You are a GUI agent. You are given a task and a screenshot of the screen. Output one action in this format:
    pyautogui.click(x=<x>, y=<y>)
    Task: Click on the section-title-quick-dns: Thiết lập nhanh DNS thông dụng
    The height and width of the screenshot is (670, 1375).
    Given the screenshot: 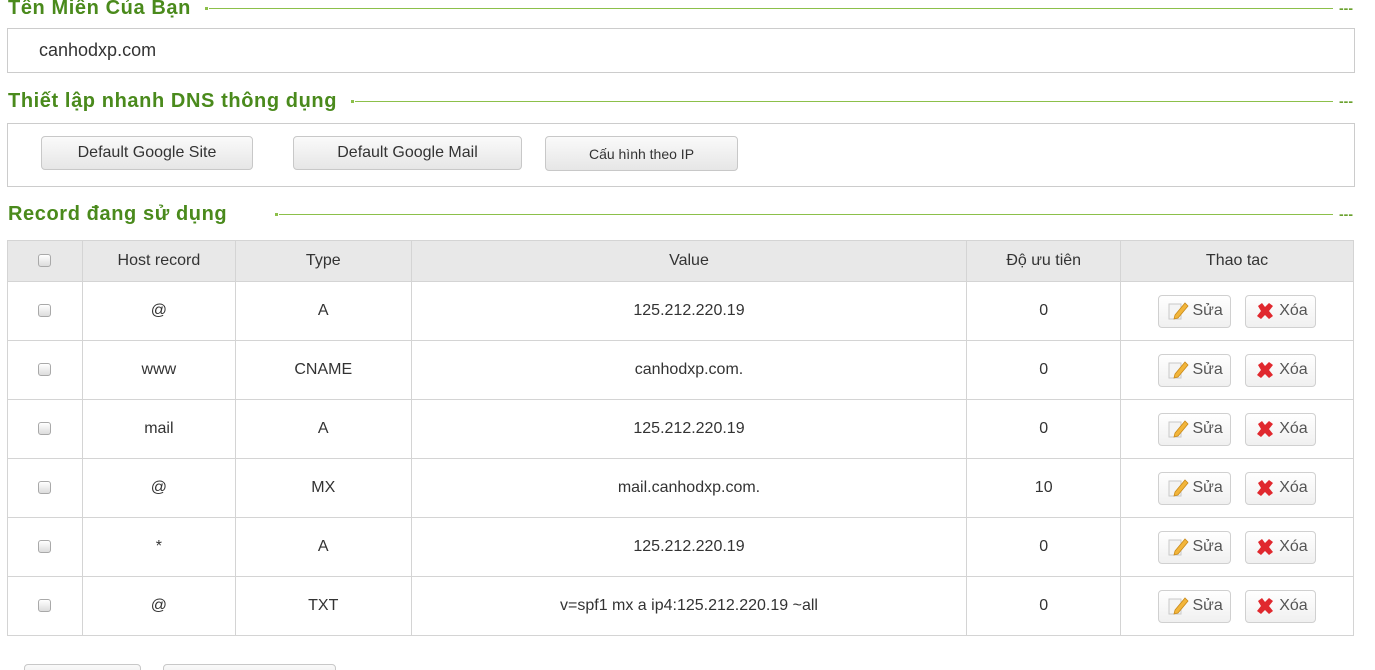 What is the action you would take?
    pyautogui.click(x=173, y=100)
    